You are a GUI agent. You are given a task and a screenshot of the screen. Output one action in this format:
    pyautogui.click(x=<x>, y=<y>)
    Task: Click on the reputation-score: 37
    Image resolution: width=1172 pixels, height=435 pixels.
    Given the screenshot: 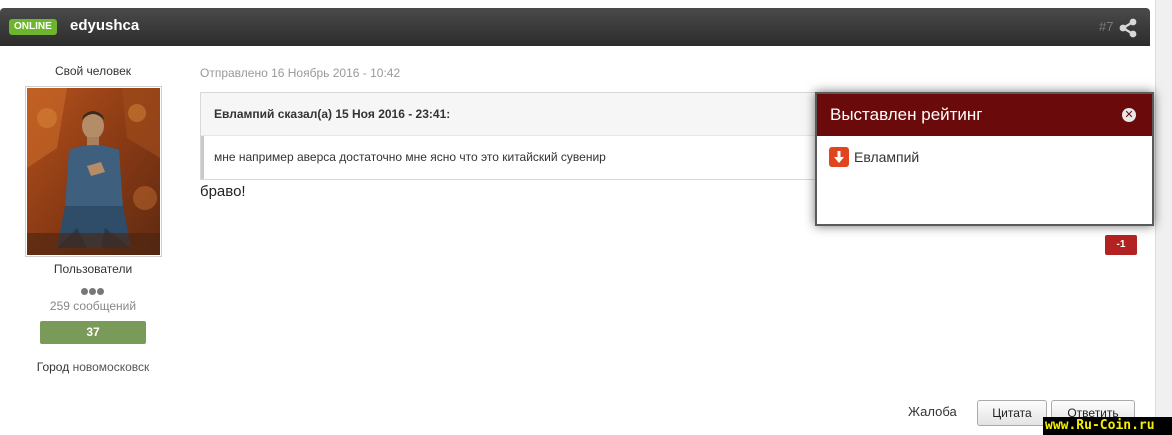 What is the action you would take?
    pyautogui.click(x=93, y=332)
    